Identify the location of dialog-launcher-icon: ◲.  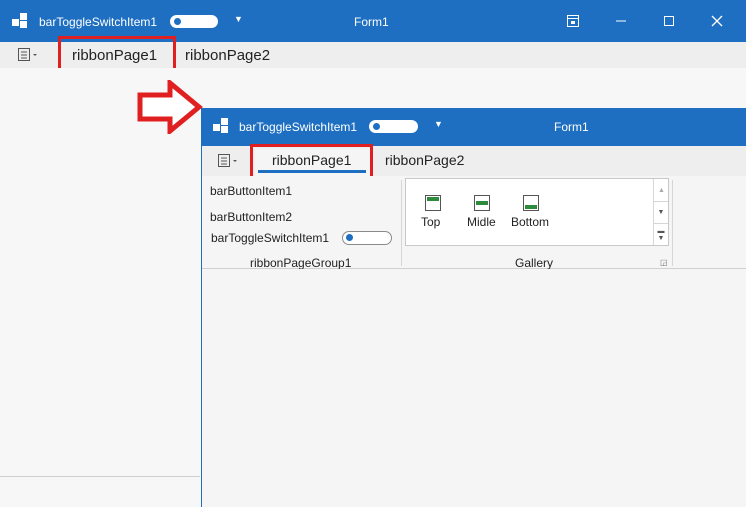
(664, 262).